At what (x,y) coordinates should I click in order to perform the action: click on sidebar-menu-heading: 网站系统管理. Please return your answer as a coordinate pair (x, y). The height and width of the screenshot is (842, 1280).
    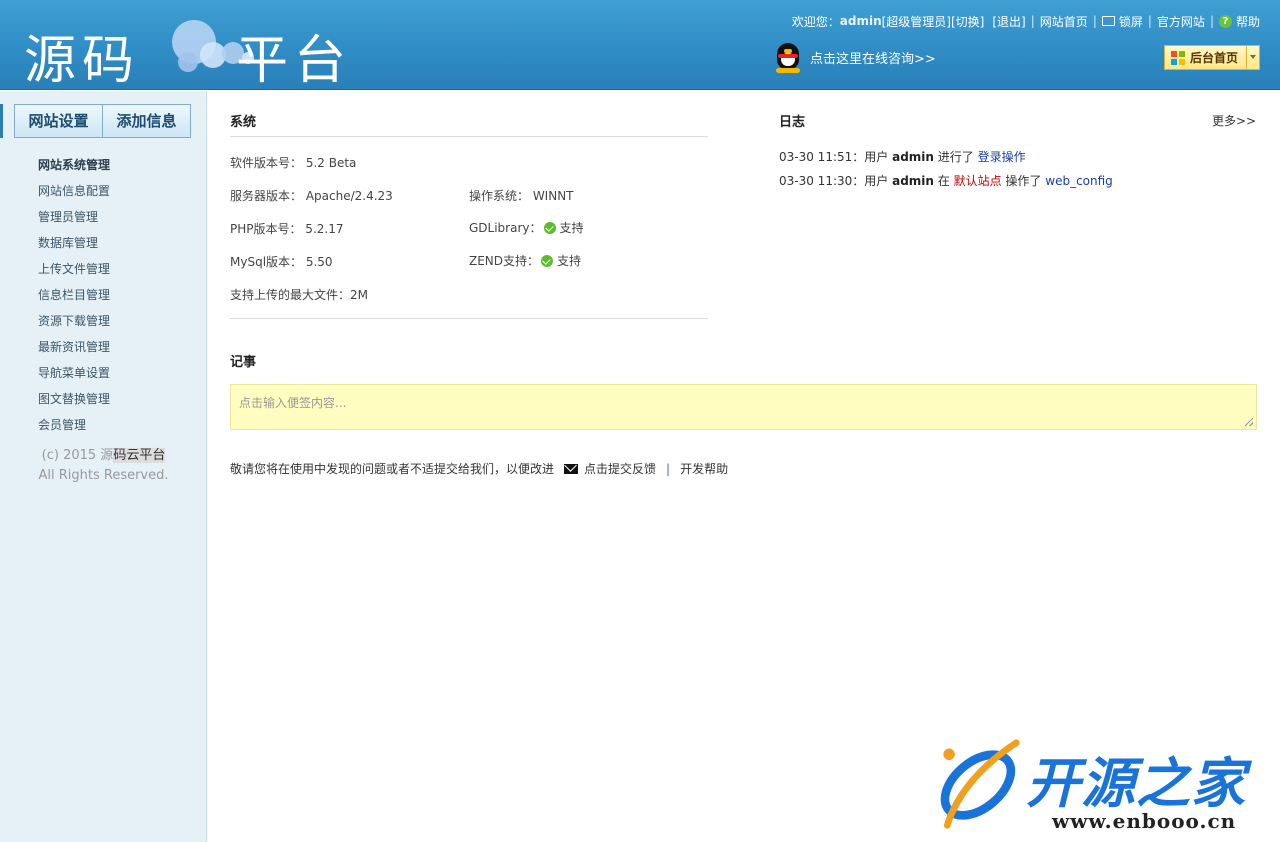
    Looking at the image, I should click on (74, 165).